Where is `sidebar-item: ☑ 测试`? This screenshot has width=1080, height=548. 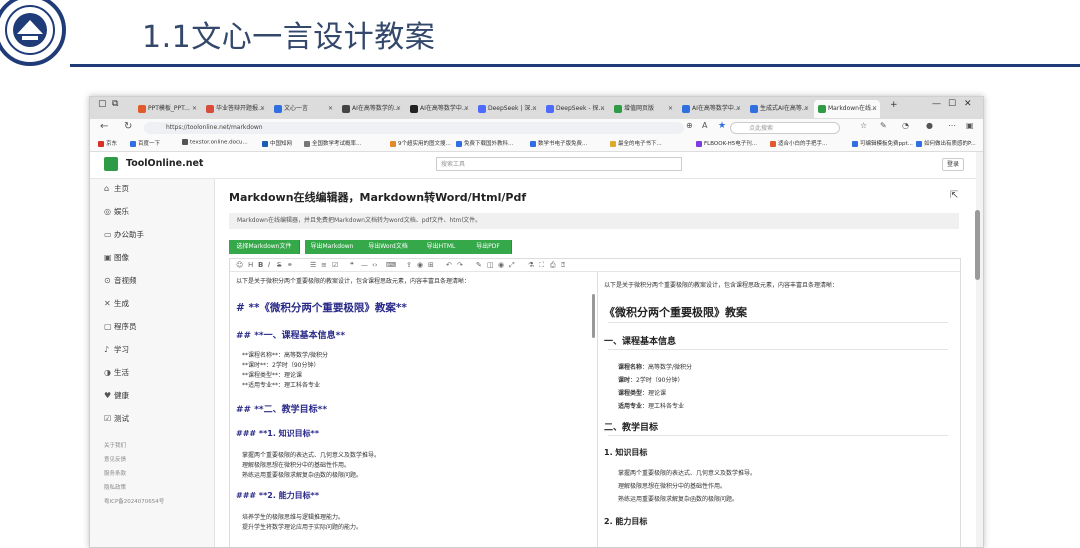 sidebar-item: ☑ 测试 is located at coordinates (116, 418).